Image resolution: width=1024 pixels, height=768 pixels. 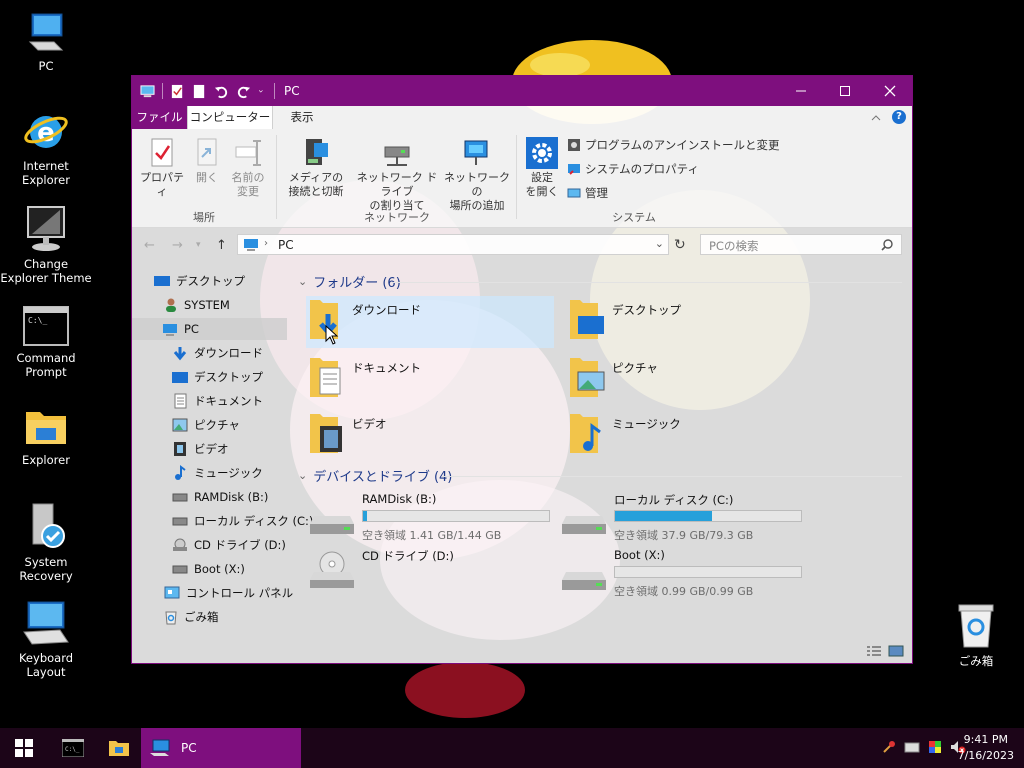 I want to click on address-row: ← → ▾ ↑ › PC ⌄ ↻ PCの検索, so click(x=522, y=244).